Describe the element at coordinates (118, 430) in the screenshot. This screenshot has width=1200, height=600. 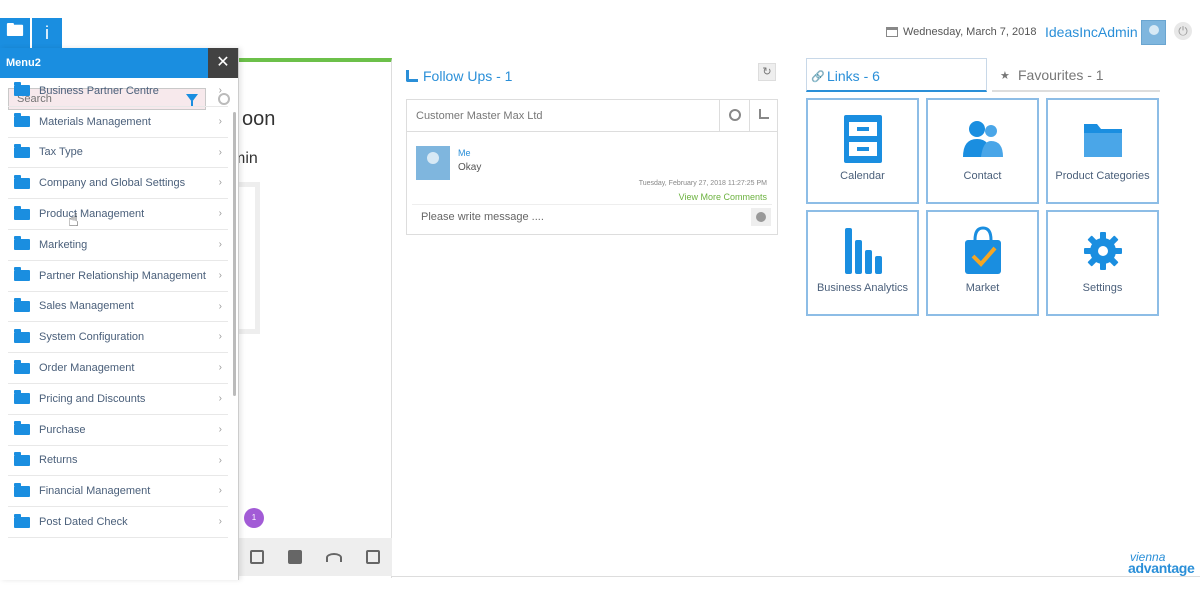
I see `menu-item: Purchase ›` at that location.